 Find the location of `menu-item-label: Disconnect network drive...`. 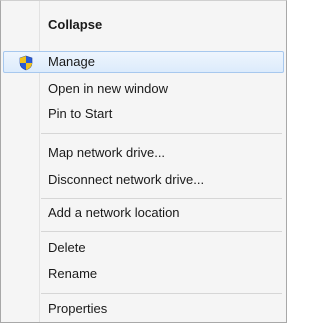

menu-item-label: Disconnect network drive... is located at coordinates (126, 179).